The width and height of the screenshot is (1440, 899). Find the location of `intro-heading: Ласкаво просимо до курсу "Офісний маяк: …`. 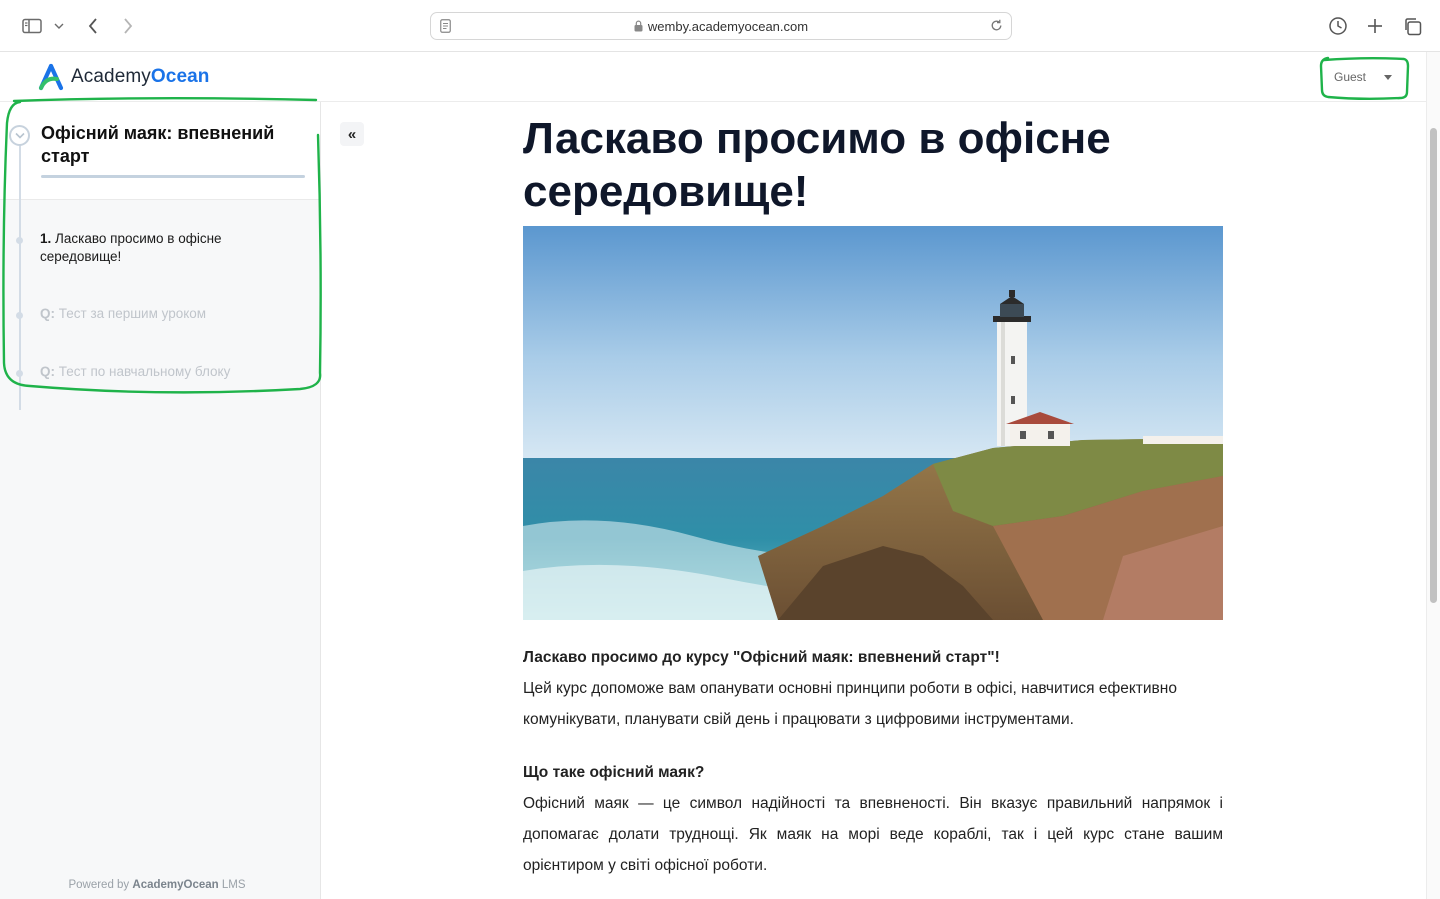

intro-heading: Ласкаво просимо до курсу "Офісний маяк: … is located at coordinates (761, 657).